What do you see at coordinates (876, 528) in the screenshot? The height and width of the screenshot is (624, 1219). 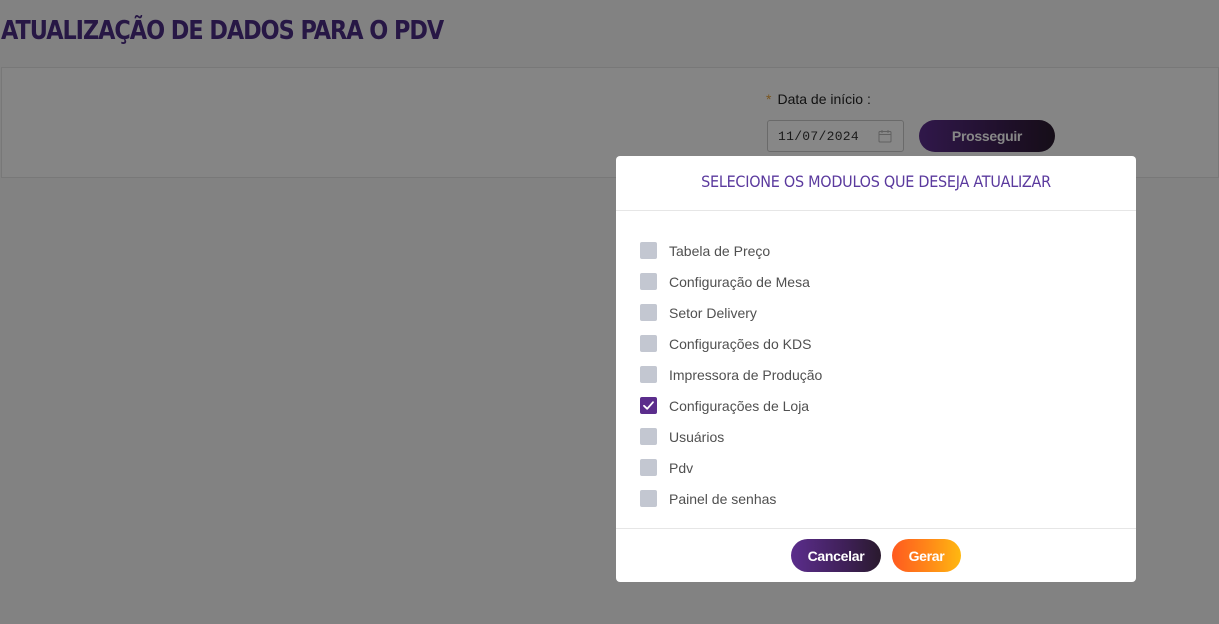 I see `dialog-footer-divider` at bounding box center [876, 528].